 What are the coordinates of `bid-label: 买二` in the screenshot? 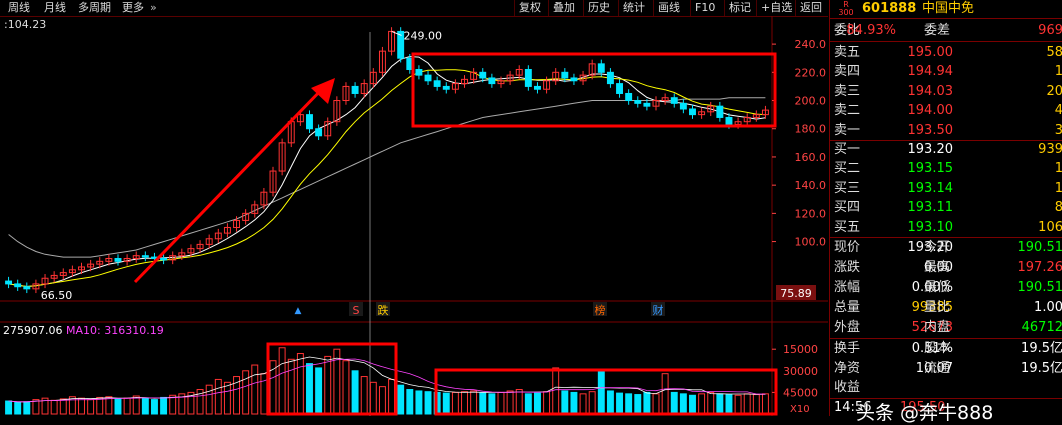 It's located at (847, 169).